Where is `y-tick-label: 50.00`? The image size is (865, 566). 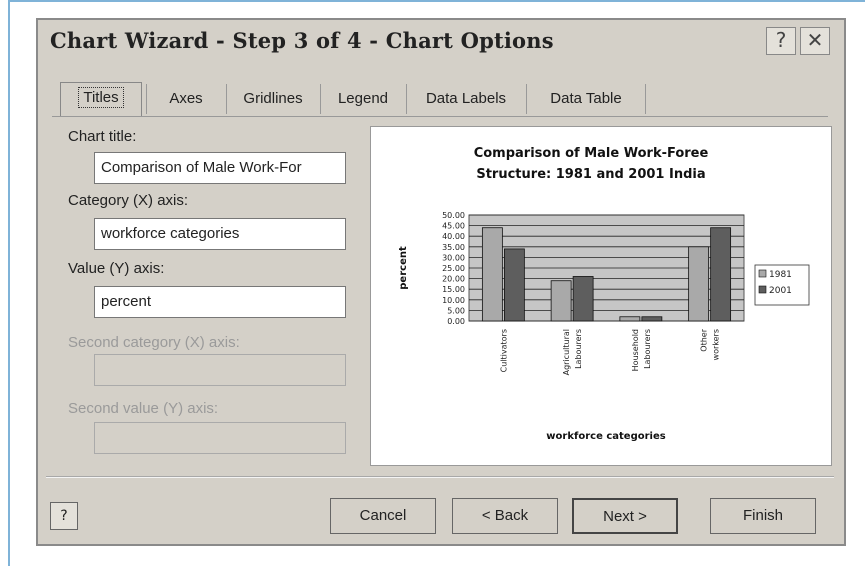 y-tick-label: 50.00 is located at coordinates (453, 215).